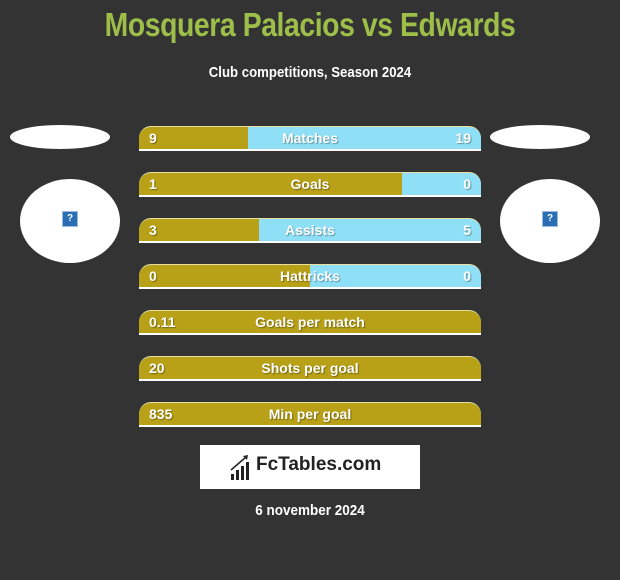  I want to click on stat-row-shots-per-goal: 20 Shots per goal, so click(310, 368).